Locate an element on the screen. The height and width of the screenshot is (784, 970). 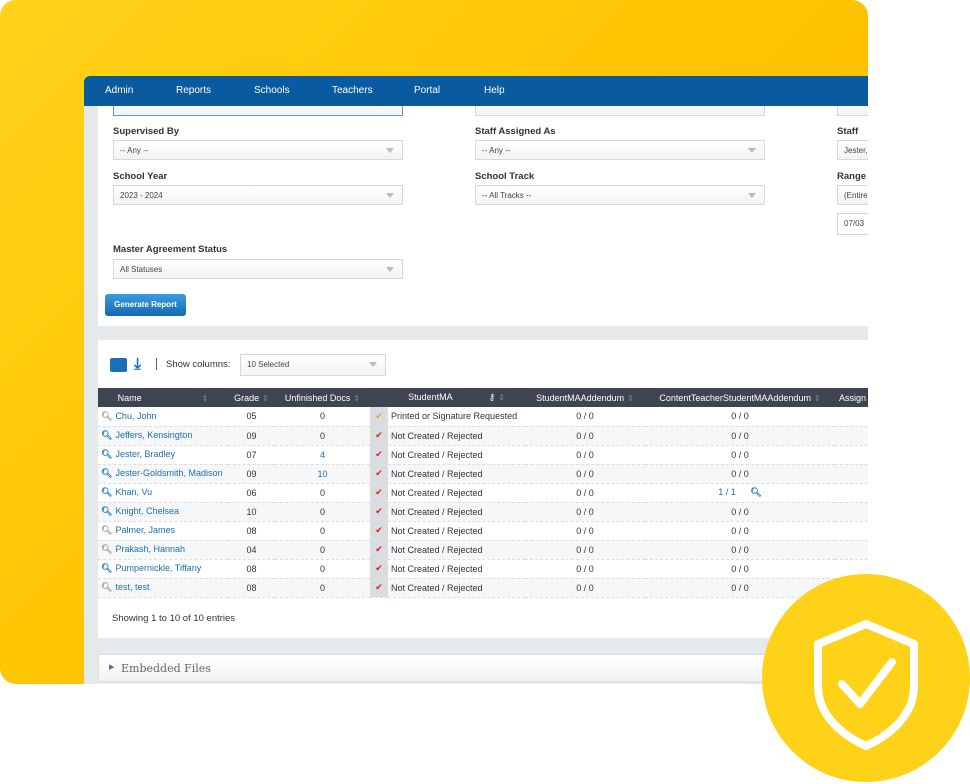
name-text: Prakash, Hannah is located at coordinates (150, 549).